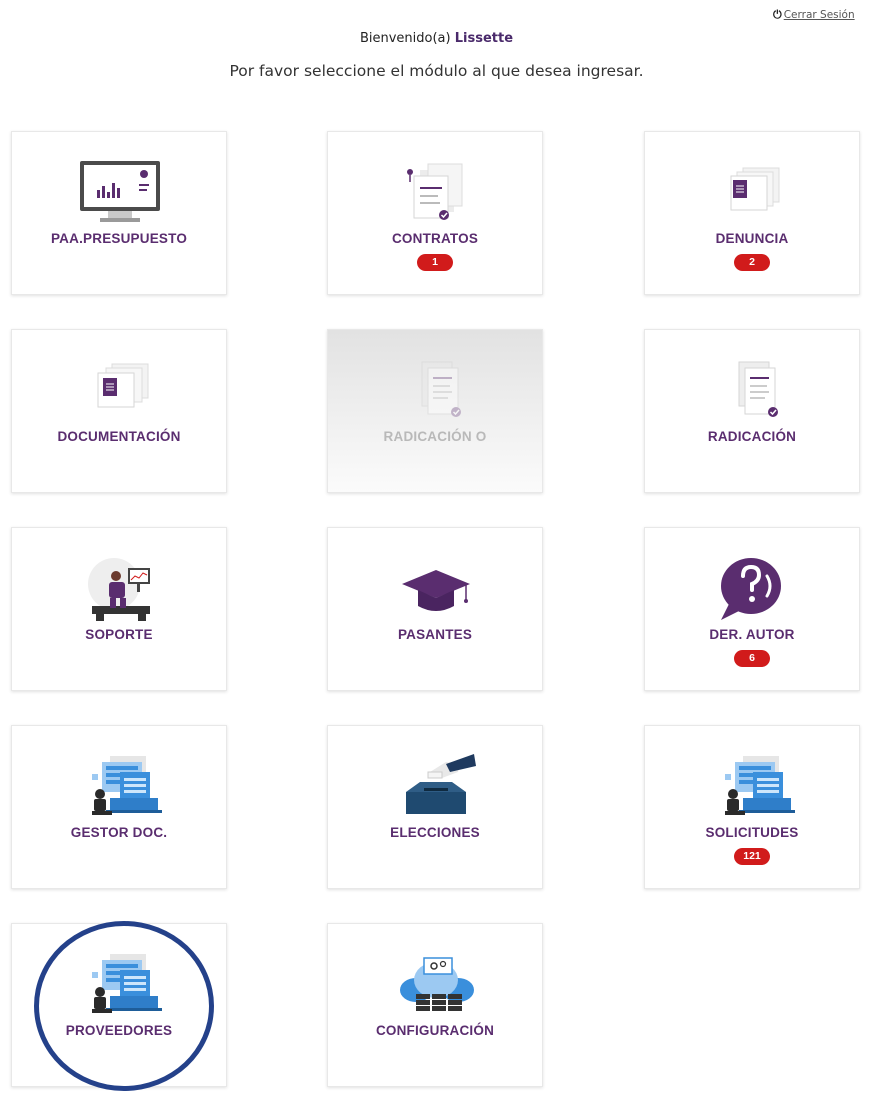 The width and height of the screenshot is (873, 1095). What do you see at coordinates (120, 191) in the screenshot?
I see `monitor-chart-icon` at bounding box center [120, 191].